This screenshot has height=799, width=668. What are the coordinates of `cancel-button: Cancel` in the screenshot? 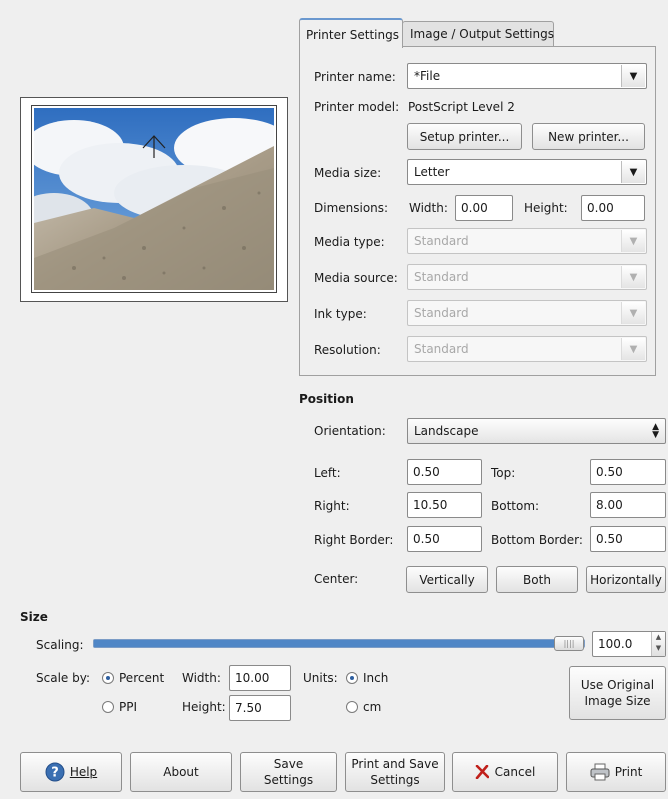 It's located at (505, 772).